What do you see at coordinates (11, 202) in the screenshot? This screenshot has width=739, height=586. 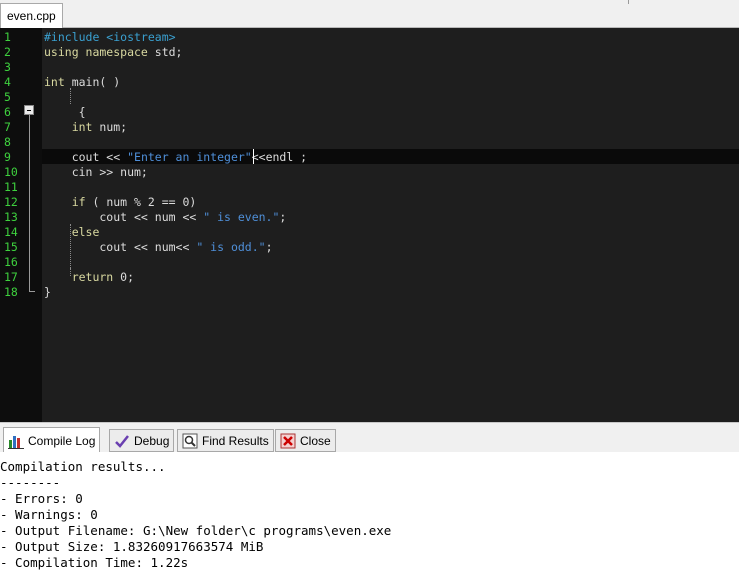 I see `line-number: 12` at bounding box center [11, 202].